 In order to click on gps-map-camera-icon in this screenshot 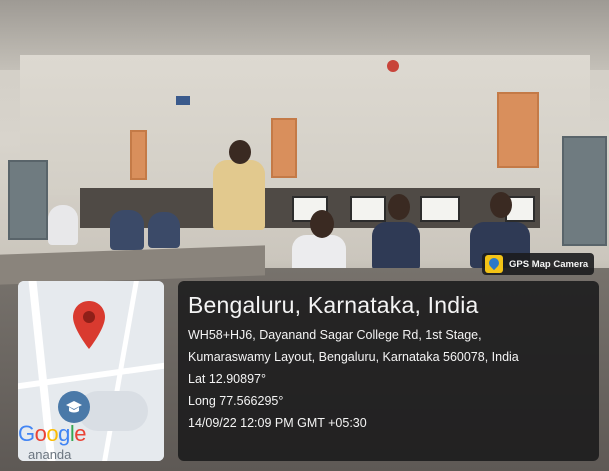, I will do `click(494, 264)`.